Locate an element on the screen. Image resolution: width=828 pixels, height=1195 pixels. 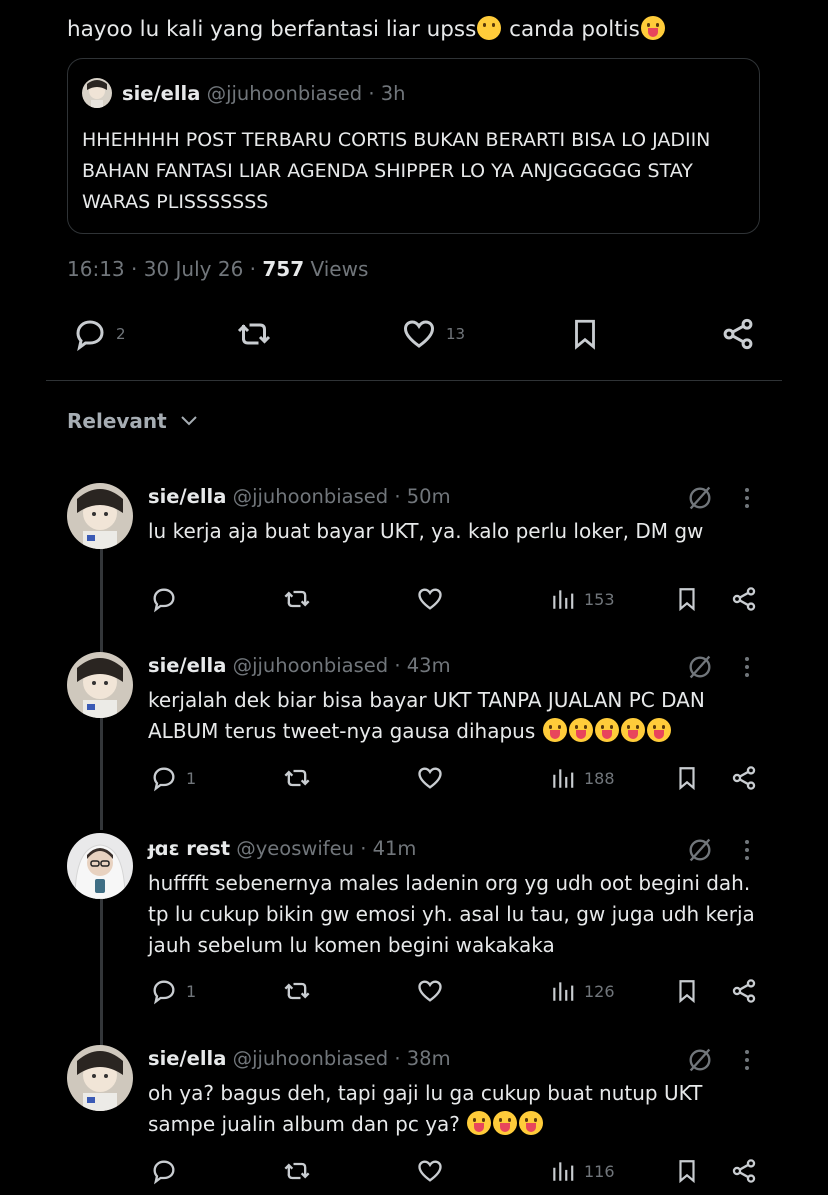
reply-time: · 38m is located at coordinates (422, 1058).